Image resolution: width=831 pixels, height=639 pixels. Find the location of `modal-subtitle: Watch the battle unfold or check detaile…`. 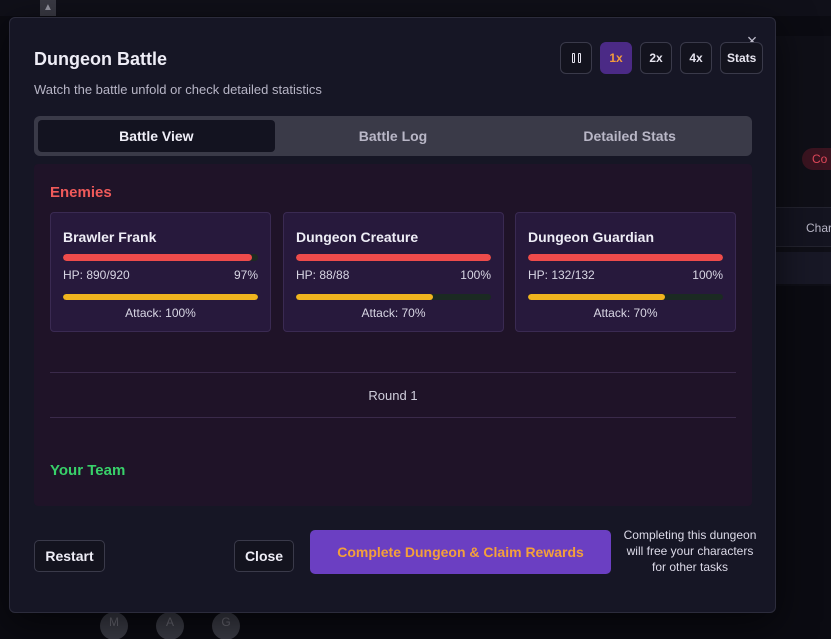

modal-subtitle: Watch the battle unfold or check detaile… is located at coordinates (178, 89).